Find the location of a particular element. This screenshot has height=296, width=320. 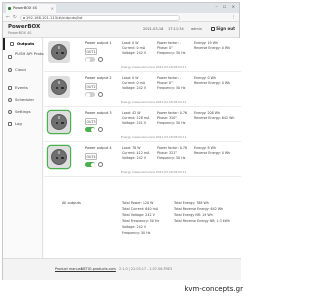

support-link: NETIO-products.com is located at coordinates (98, 269).